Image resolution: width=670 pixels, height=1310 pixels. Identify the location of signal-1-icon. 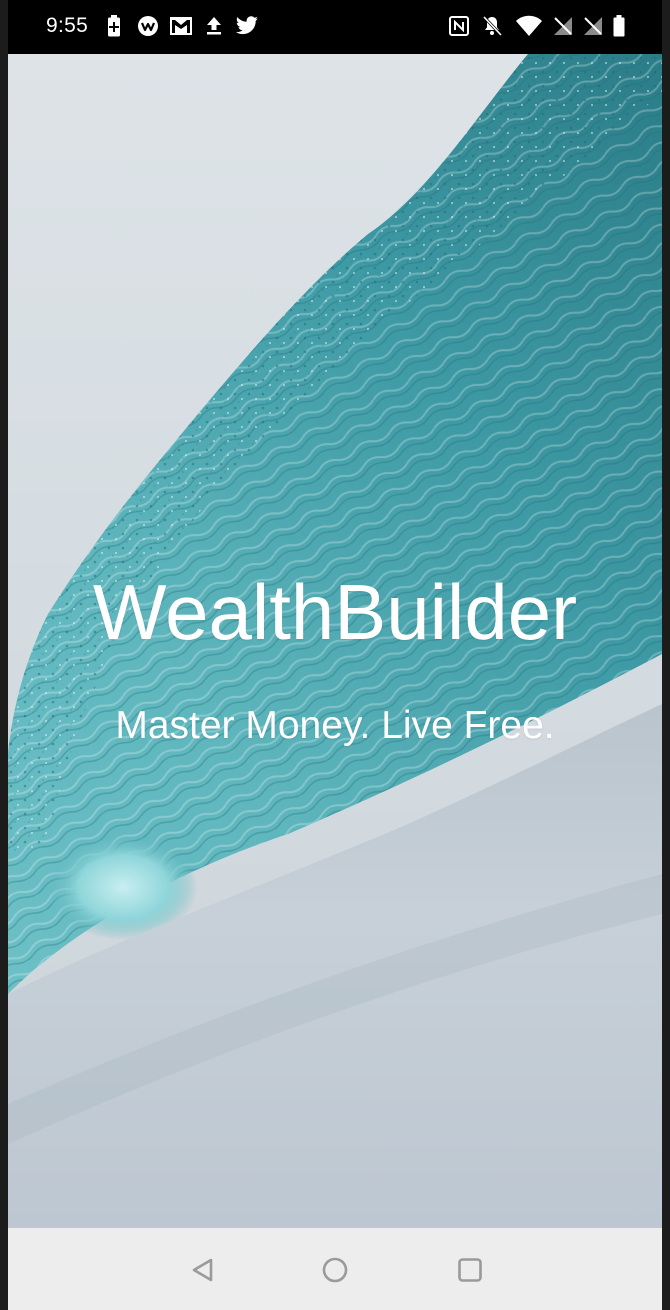
(563, 26).